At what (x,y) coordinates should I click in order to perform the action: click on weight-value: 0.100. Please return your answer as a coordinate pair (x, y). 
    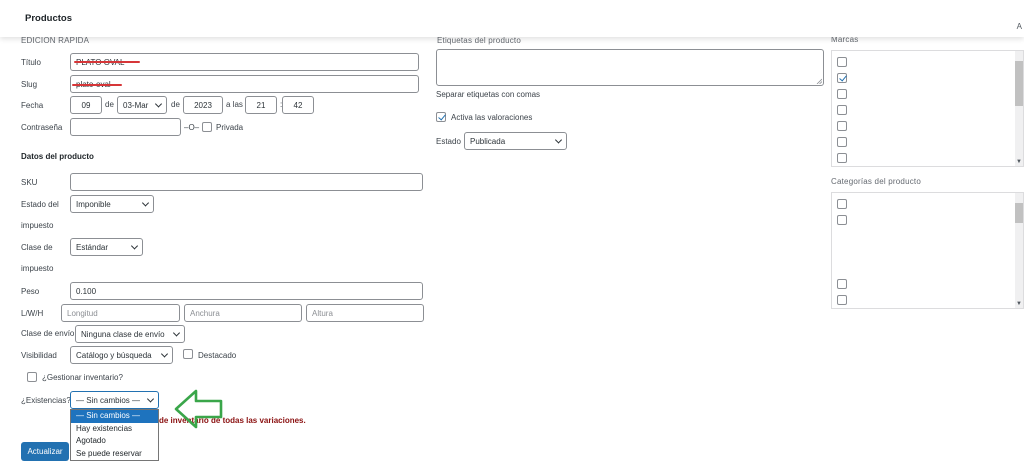
    Looking at the image, I should click on (86, 291).